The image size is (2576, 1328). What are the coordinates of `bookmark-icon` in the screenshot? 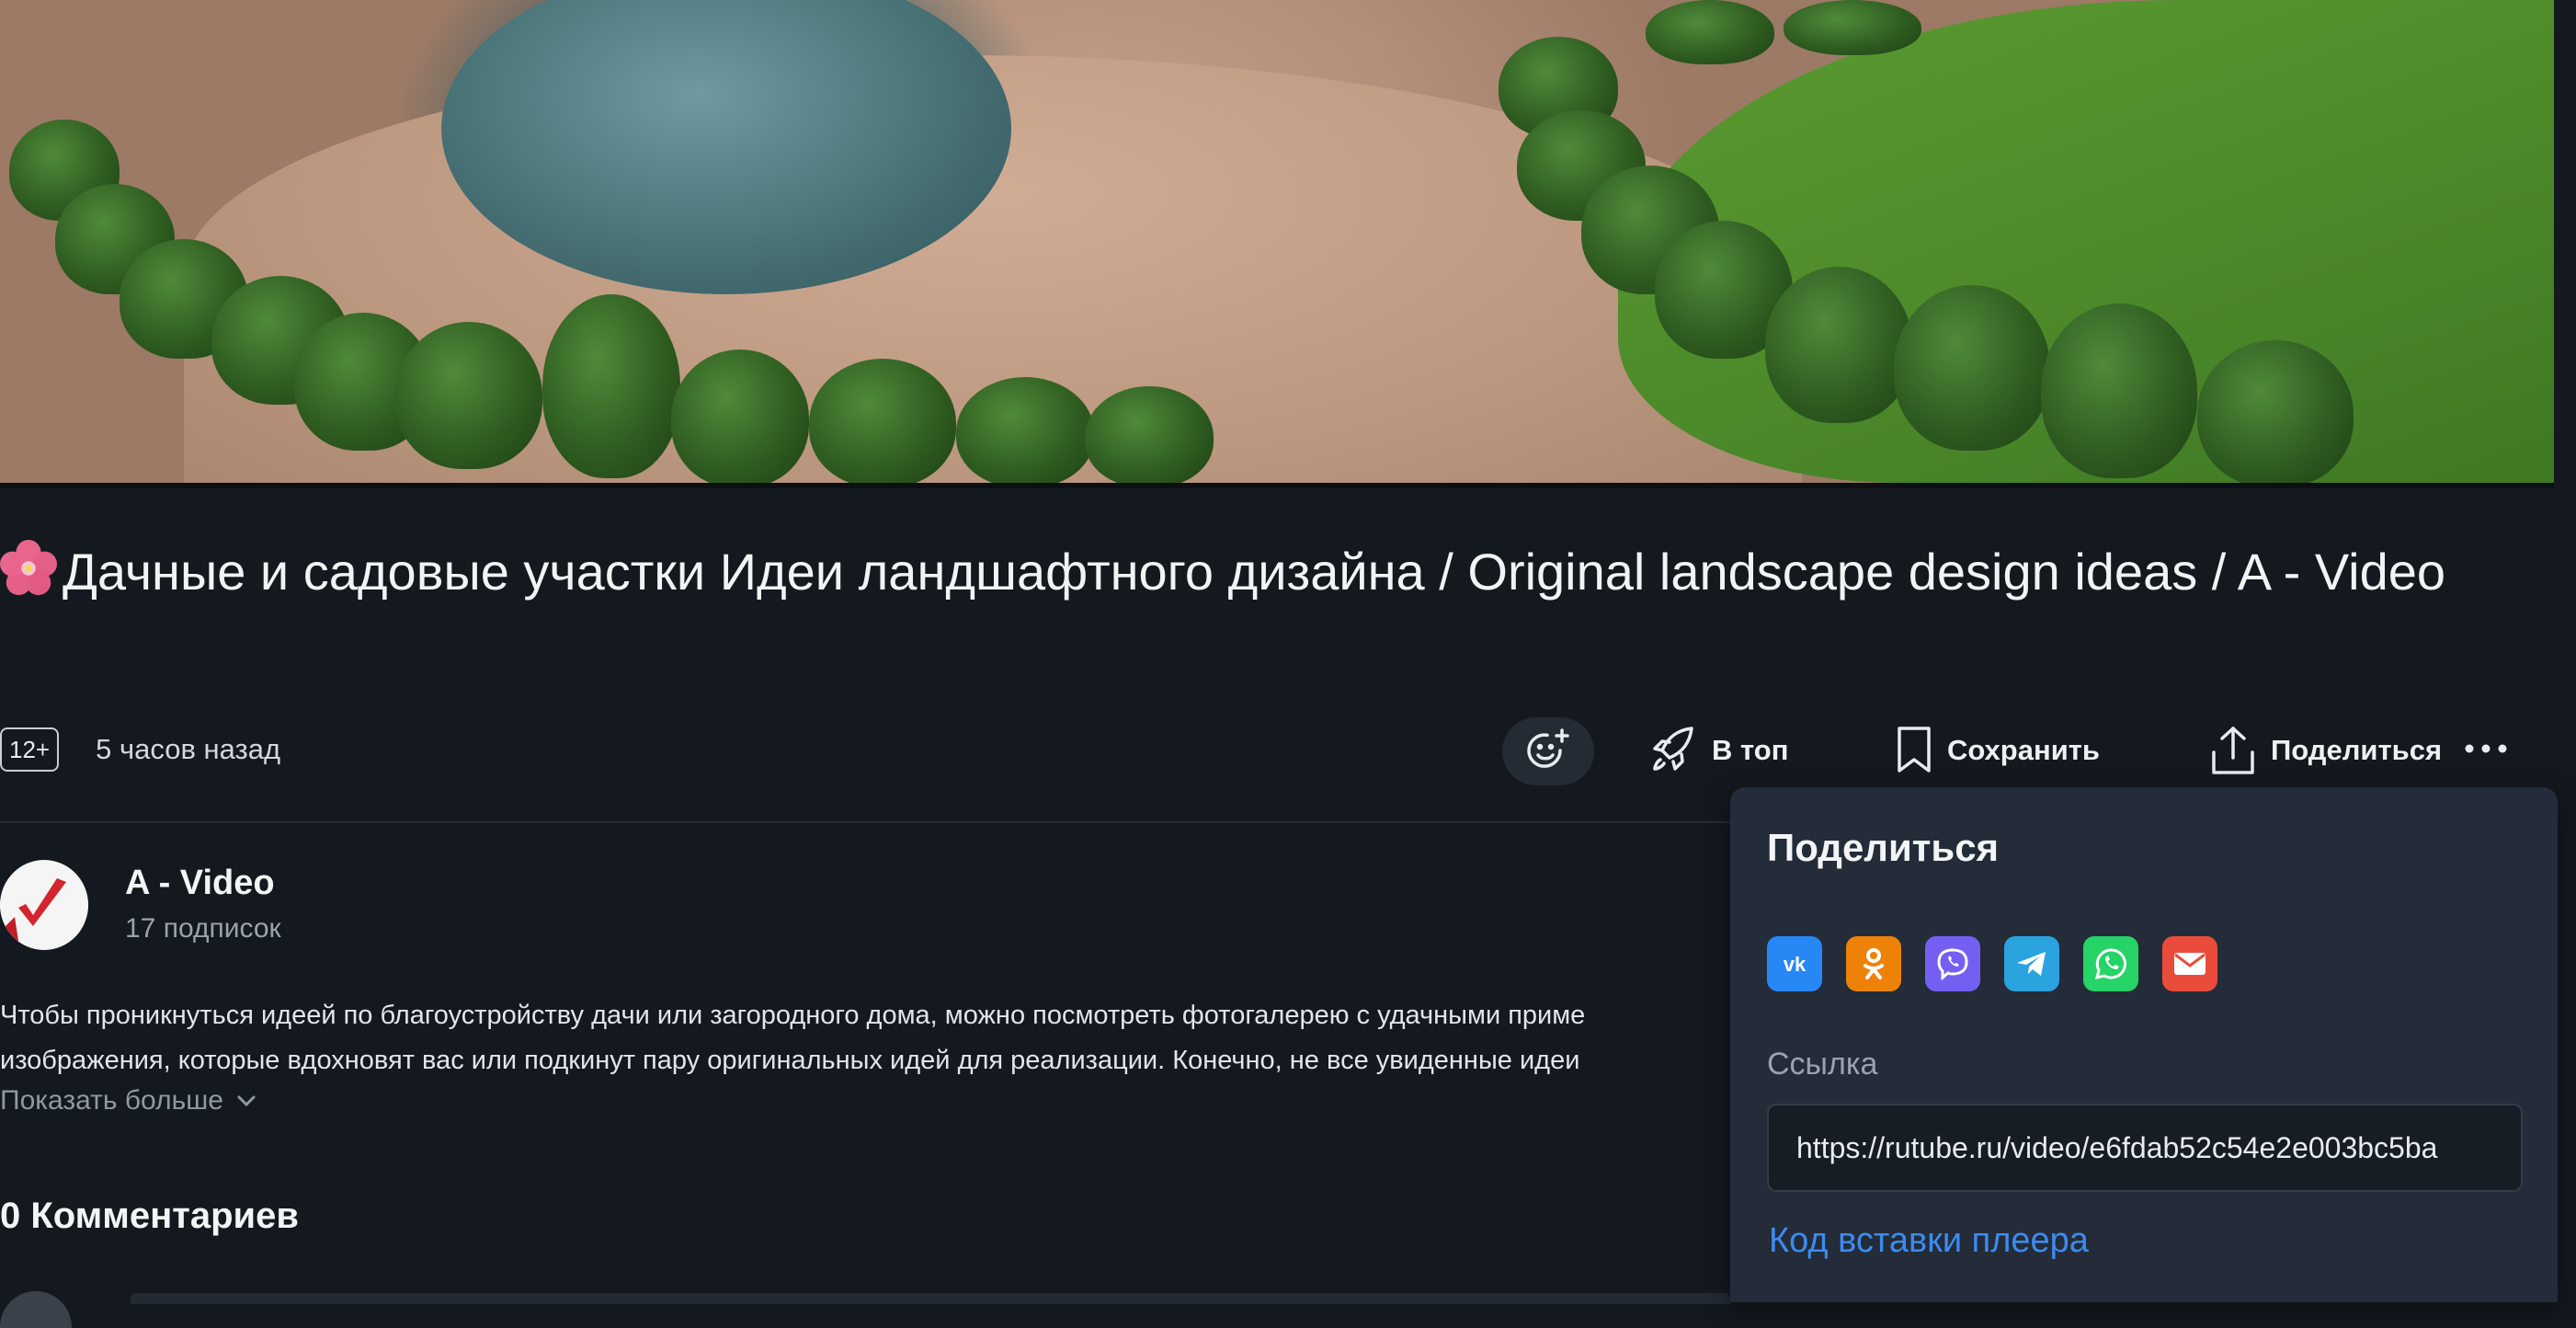 It's located at (1914, 750).